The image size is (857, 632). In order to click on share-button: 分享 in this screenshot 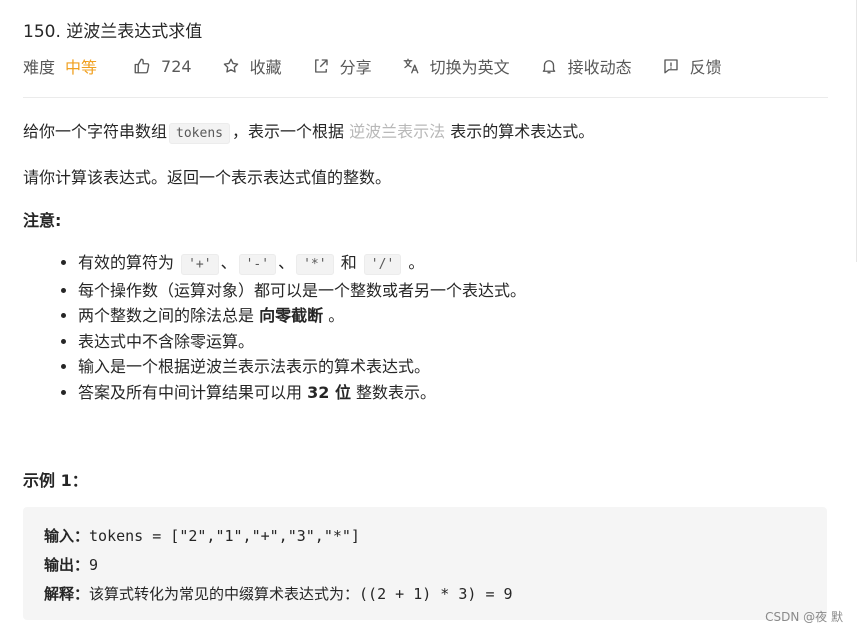, I will do `click(342, 66)`.